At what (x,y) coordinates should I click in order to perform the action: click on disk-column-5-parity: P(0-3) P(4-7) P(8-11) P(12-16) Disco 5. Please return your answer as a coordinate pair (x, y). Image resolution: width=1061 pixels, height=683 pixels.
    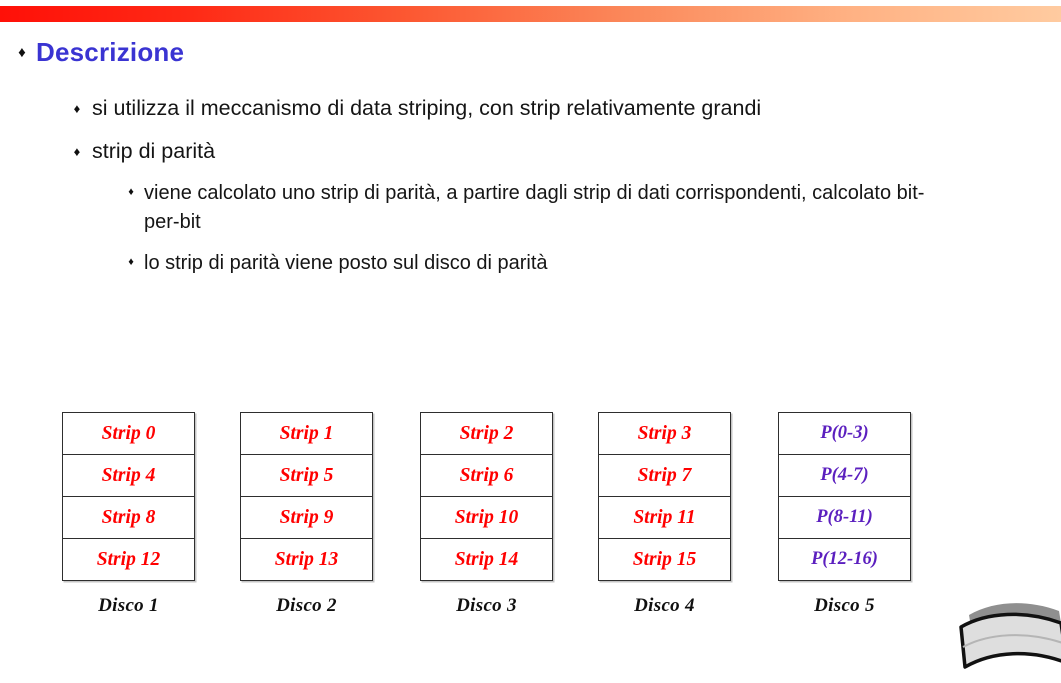
    Looking at the image, I should click on (844, 514).